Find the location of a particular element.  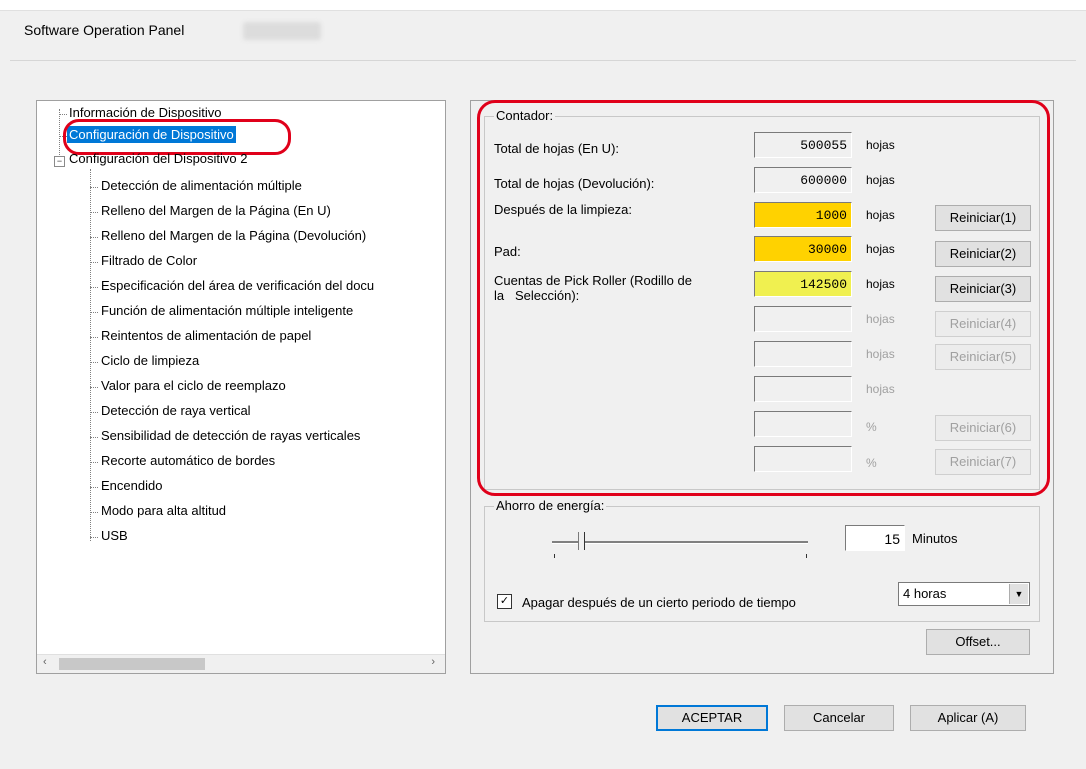

blurred-model-name is located at coordinates (282, 31).